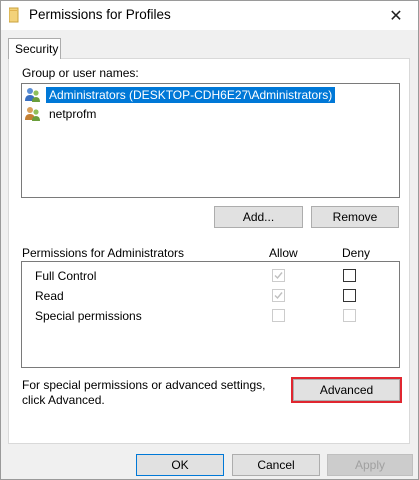 This screenshot has height=480, width=419. I want to click on list-item-label: netprofm, so click(73, 114).